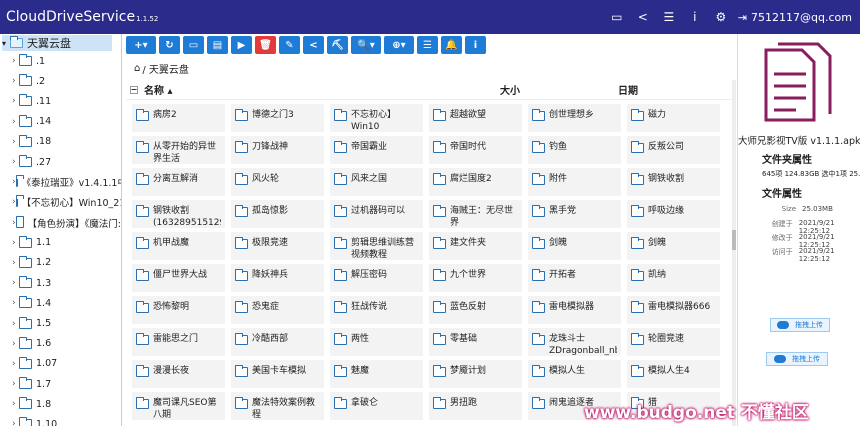 This screenshot has width=860, height=426. I want to click on folder-item: 博德之门3, so click(277, 118).